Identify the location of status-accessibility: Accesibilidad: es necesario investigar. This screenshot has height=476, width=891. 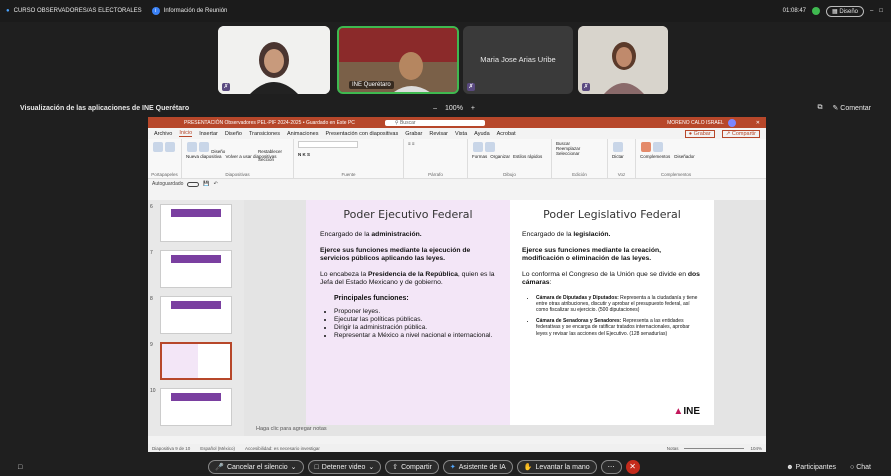
(282, 448).